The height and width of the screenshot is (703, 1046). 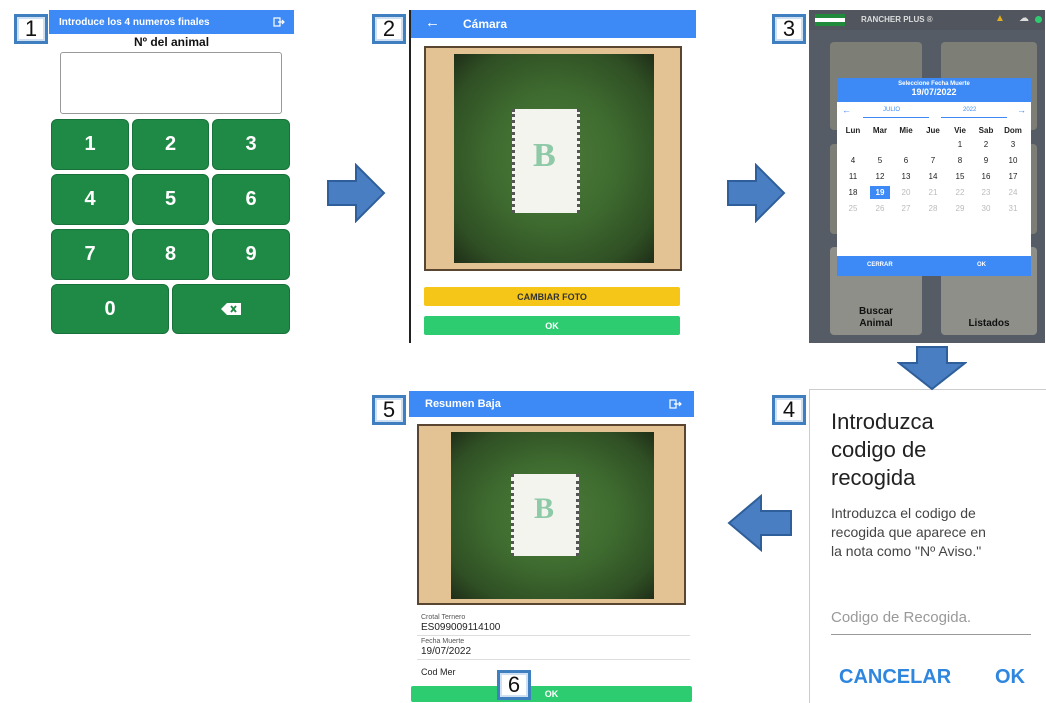 What do you see at coordinates (846, 110) in the screenshot?
I see `prev-month-icon: ←` at bounding box center [846, 110].